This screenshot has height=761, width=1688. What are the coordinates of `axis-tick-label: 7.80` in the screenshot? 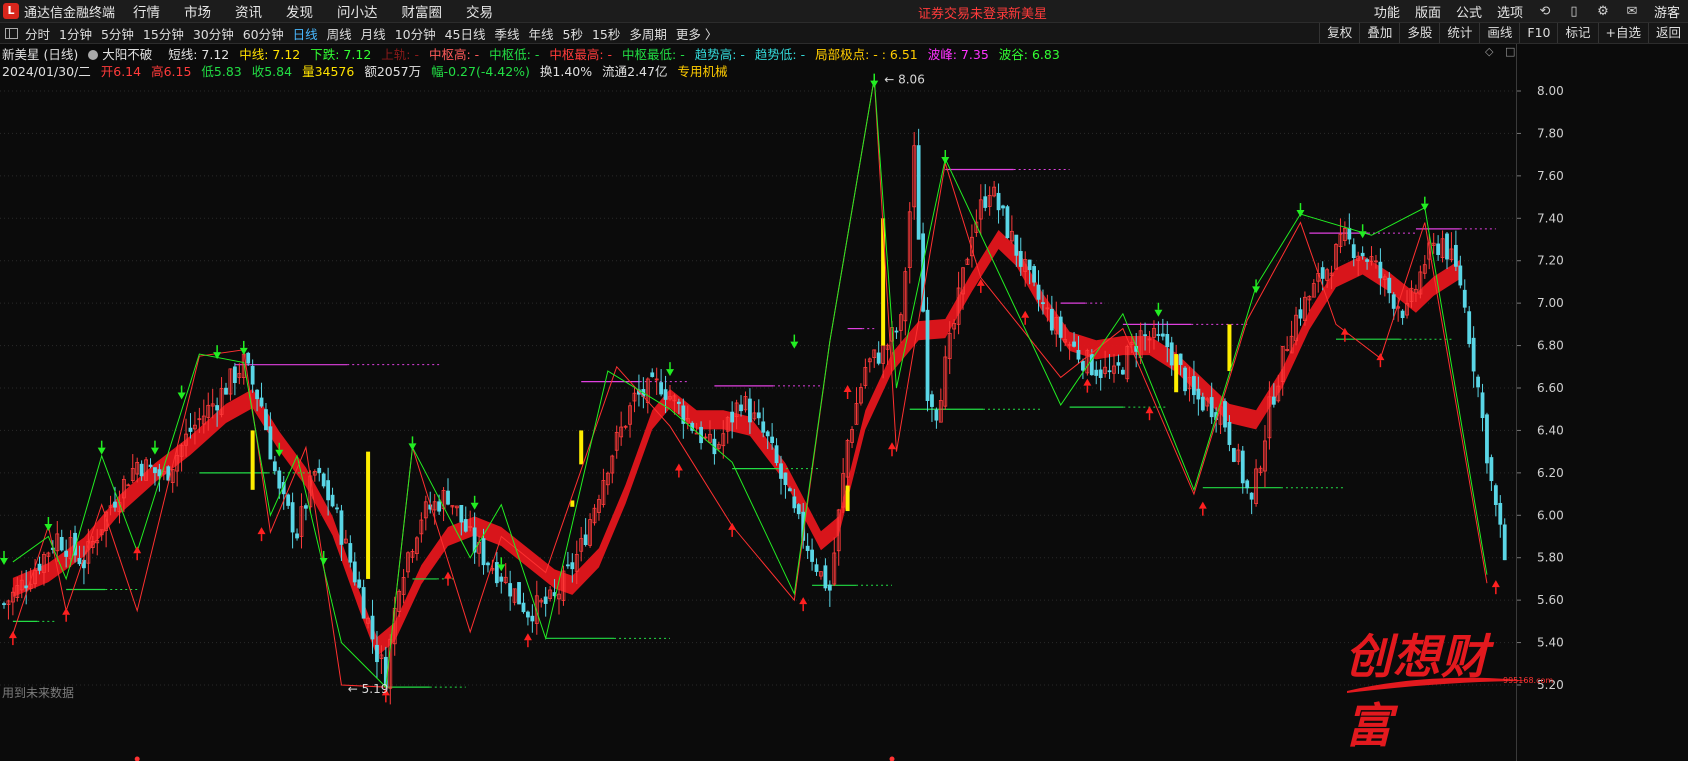 It's located at (1550, 133).